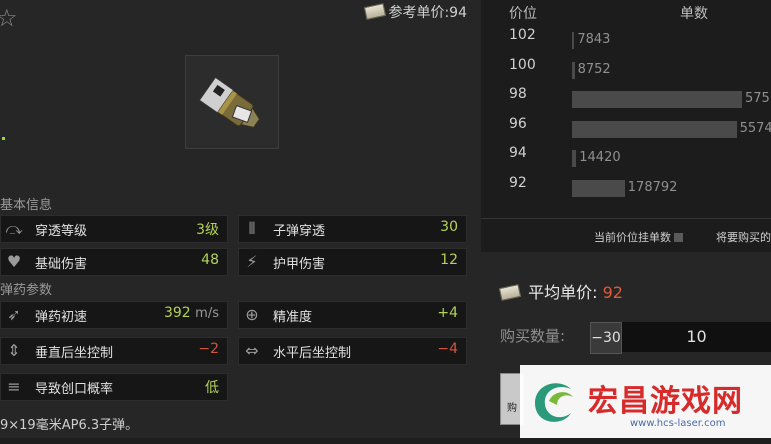  Describe the element at coordinates (252, 350) in the screenshot. I see `horizontal-recoil-icon: ⇔` at that location.